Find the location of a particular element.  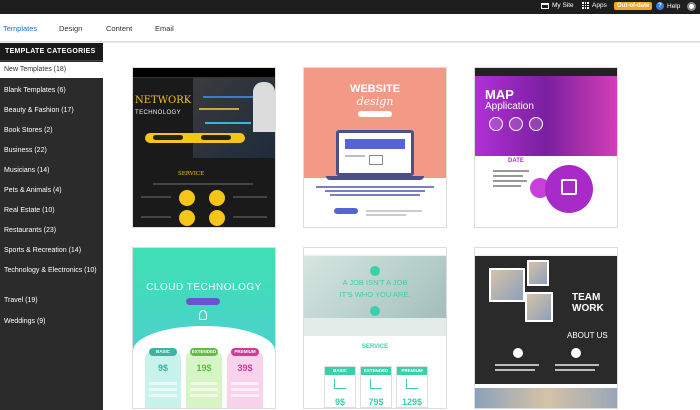

desk-shape is located at coordinates (375, 327).